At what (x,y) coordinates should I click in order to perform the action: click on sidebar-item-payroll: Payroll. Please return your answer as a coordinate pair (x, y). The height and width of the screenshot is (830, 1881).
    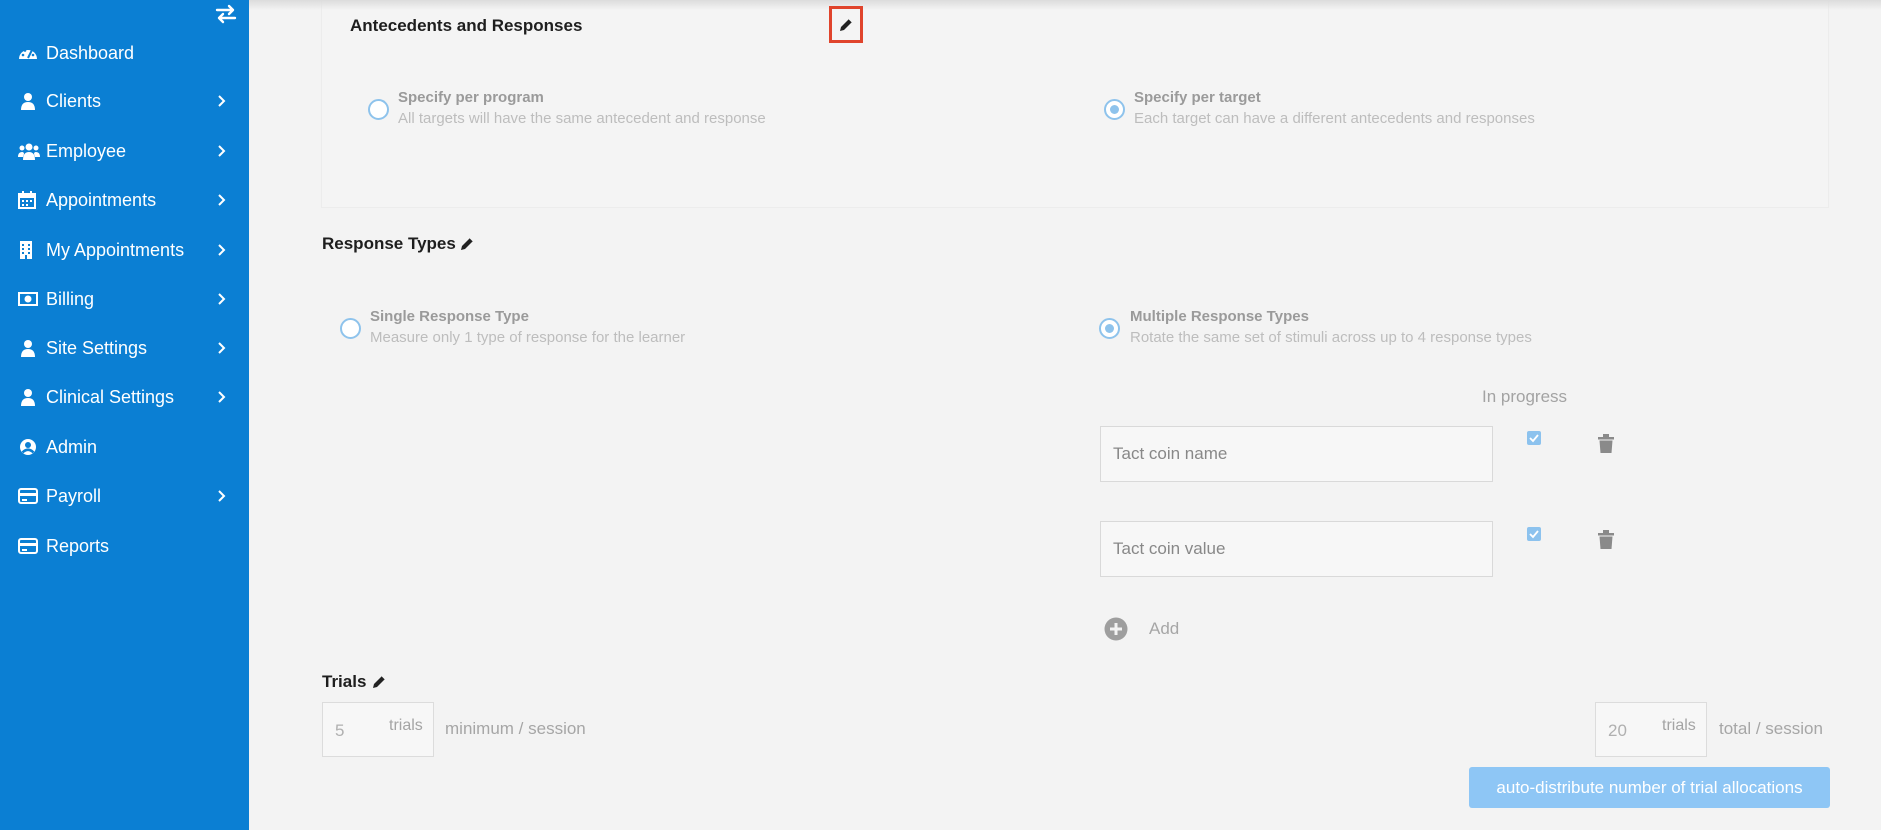
    Looking at the image, I should click on (124, 496).